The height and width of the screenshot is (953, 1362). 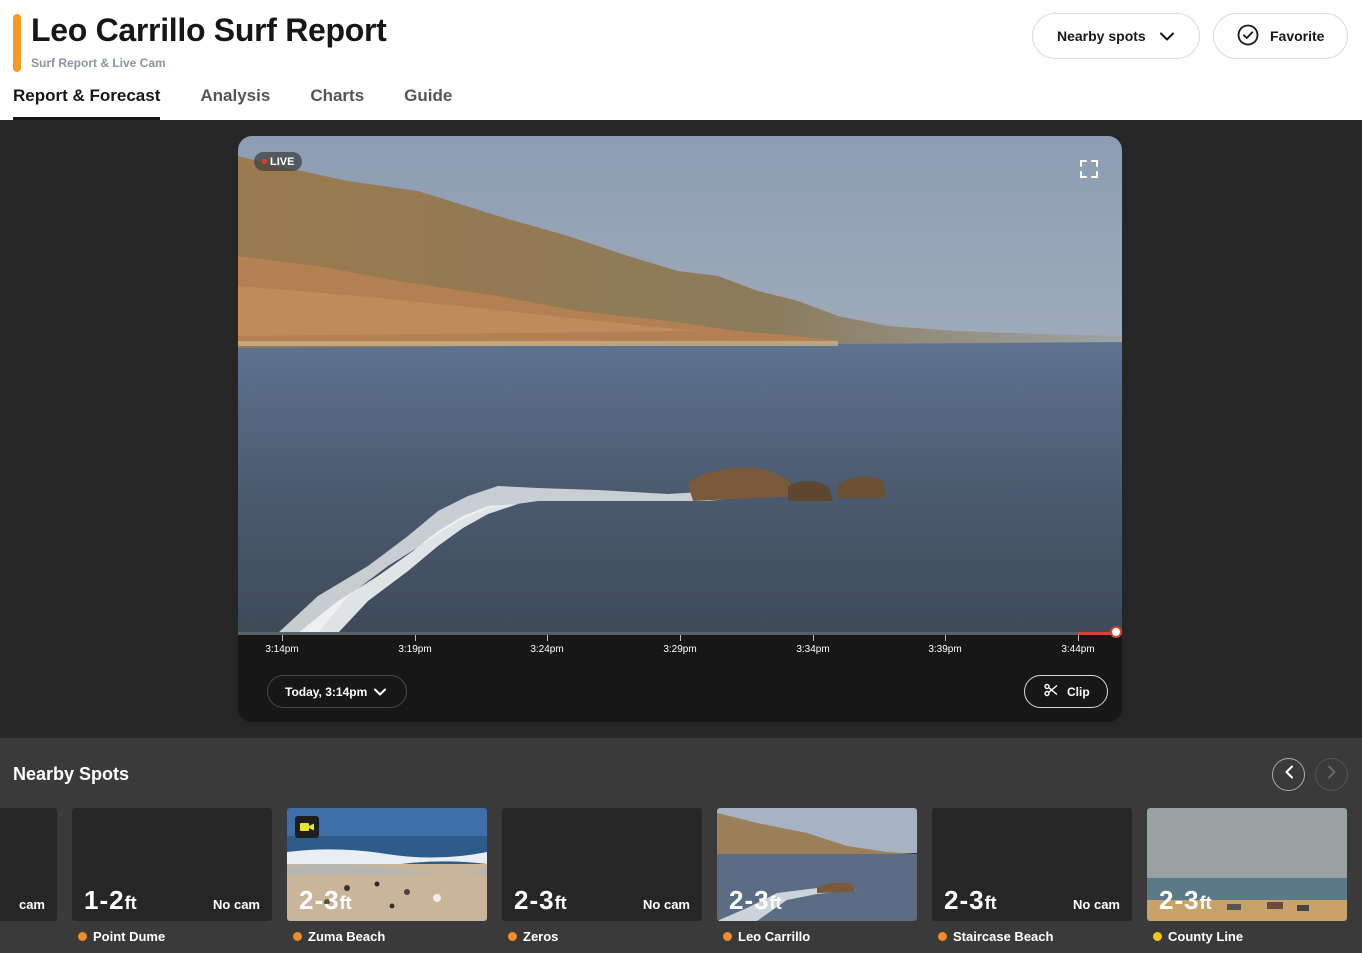 What do you see at coordinates (209, 30) in the screenshot?
I see `page-title: Leo Carrillo Surf Report` at bounding box center [209, 30].